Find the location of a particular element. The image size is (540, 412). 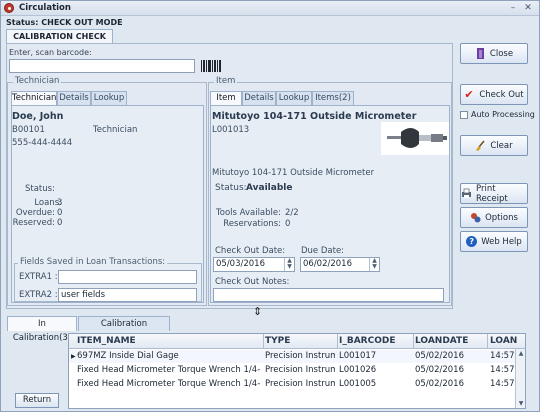

scan-barcode-input is located at coordinates (102, 66).